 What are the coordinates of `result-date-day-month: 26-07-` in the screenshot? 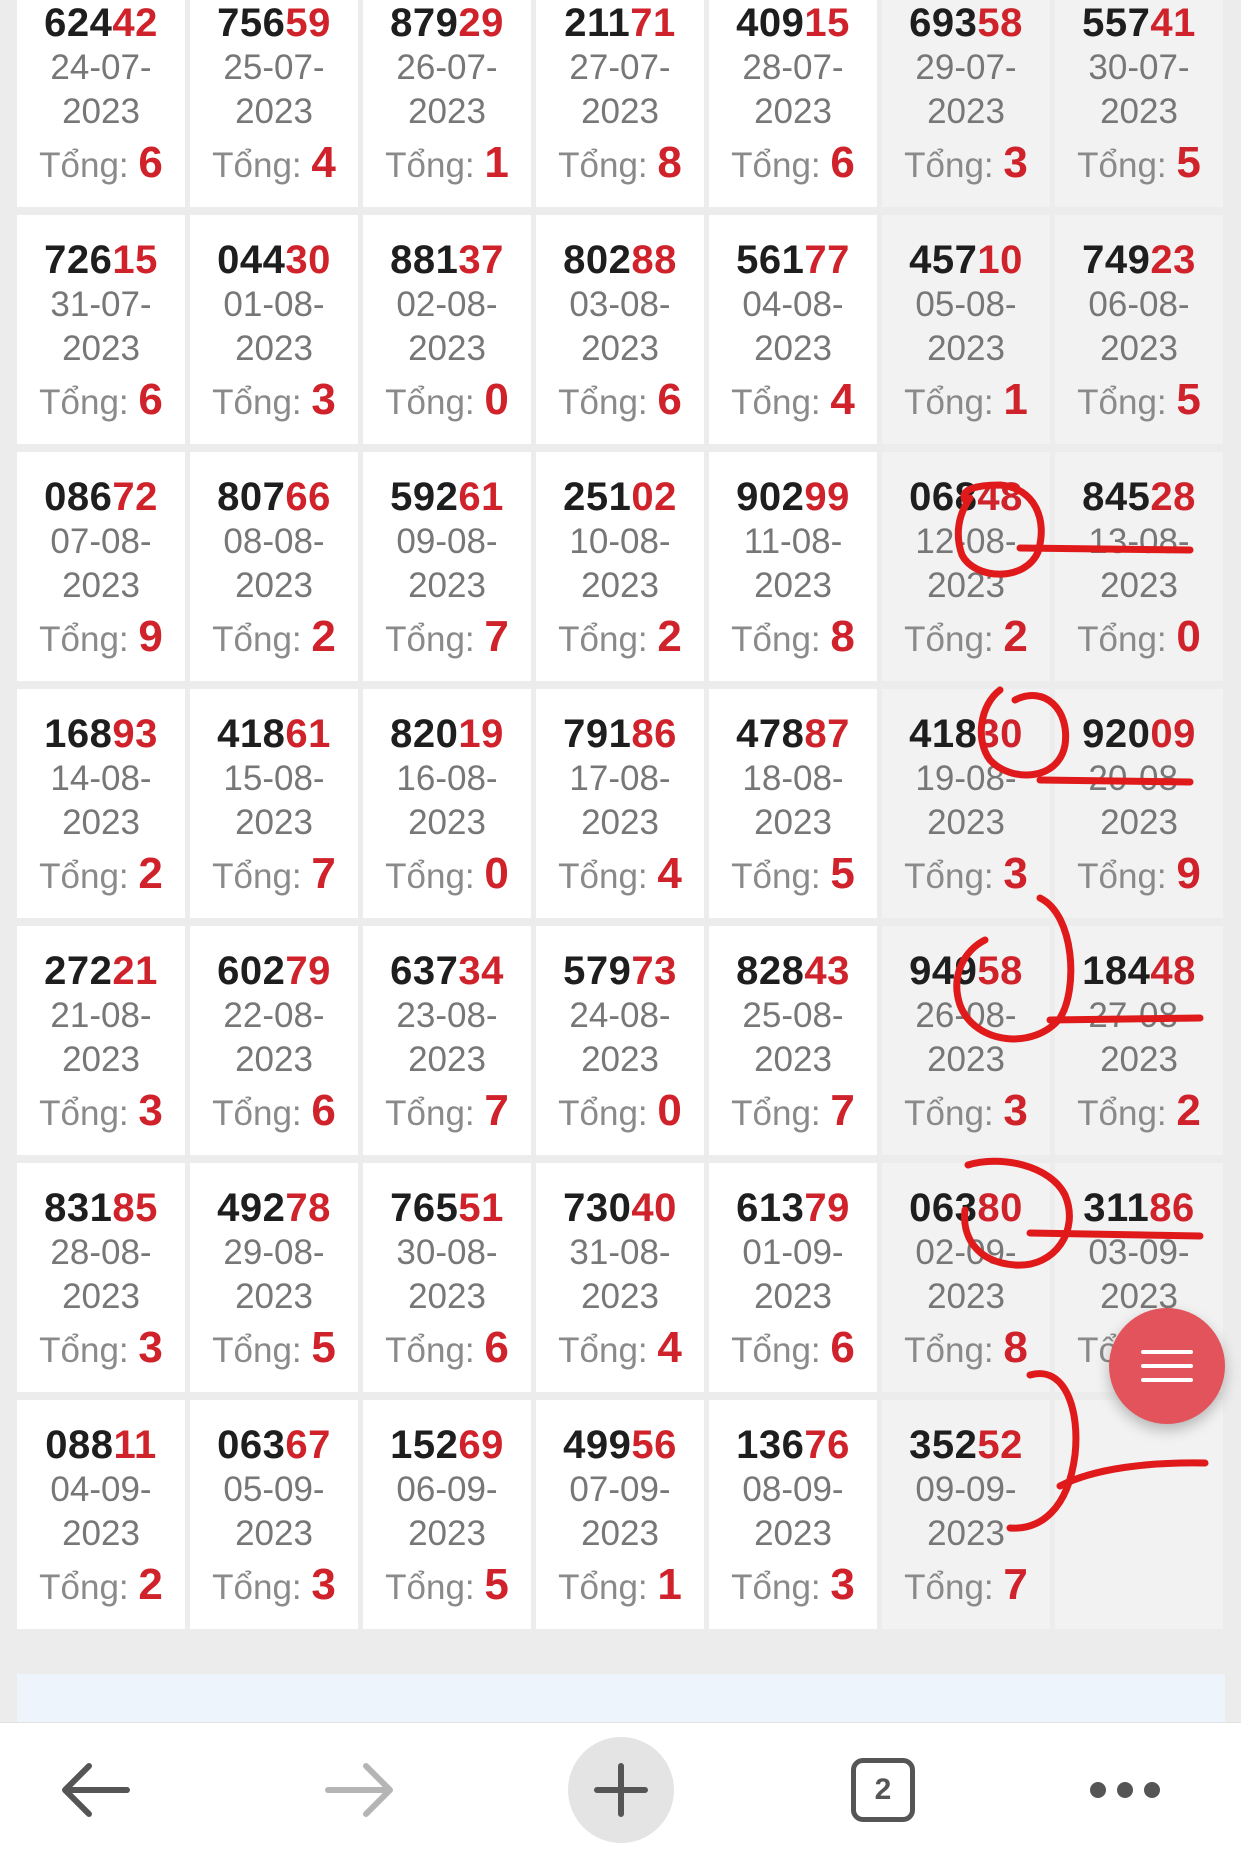 It's located at (447, 67).